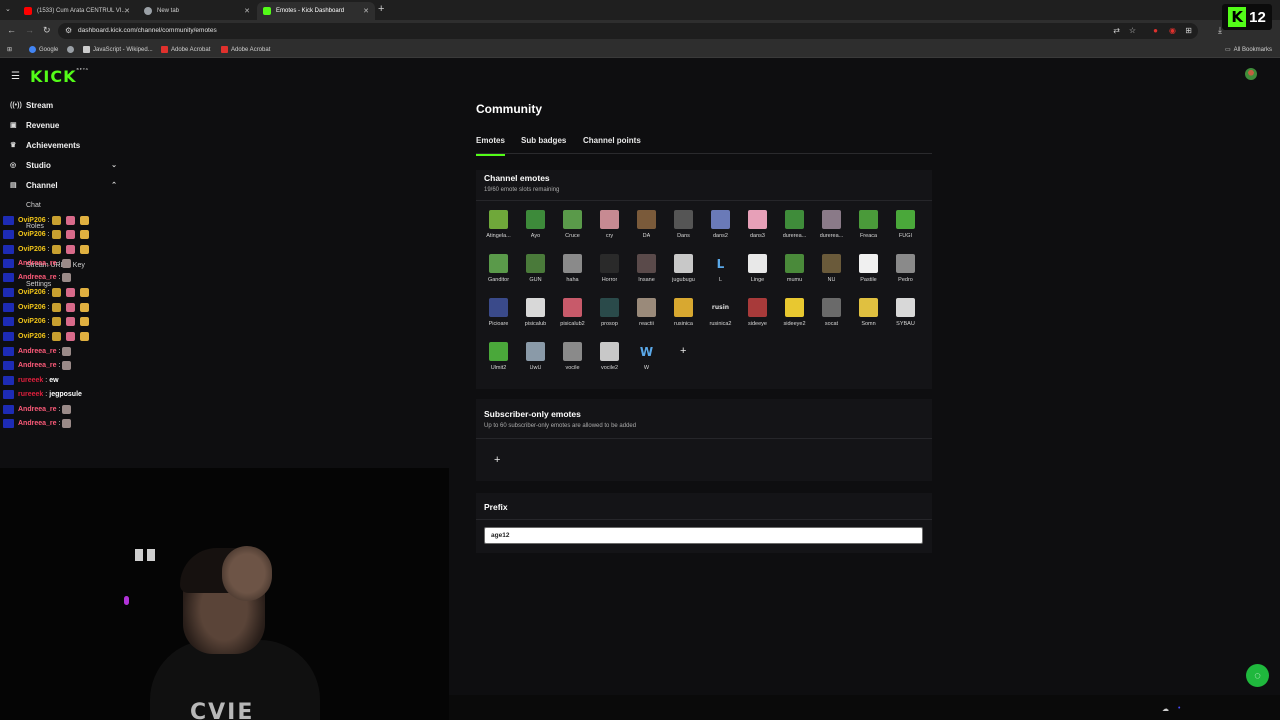  I want to click on emote-item: dans2, so click(720, 228).